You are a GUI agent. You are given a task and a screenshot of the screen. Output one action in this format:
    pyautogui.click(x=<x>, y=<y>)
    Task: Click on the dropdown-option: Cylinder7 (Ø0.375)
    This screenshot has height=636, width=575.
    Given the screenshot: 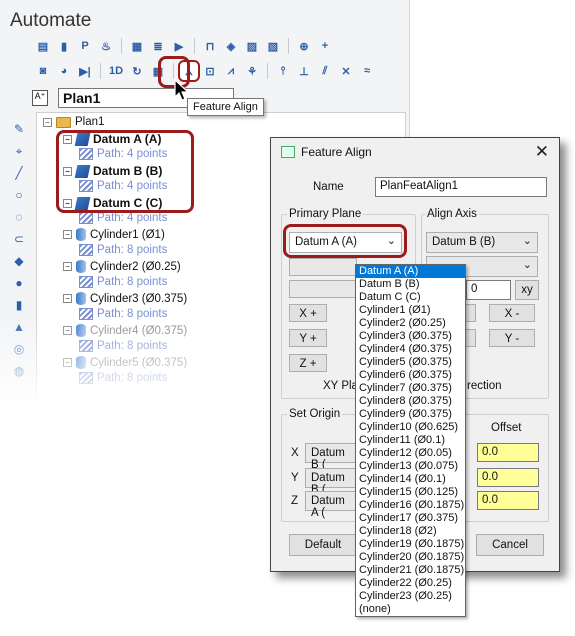 What is the action you would take?
    pyautogui.click(x=410, y=388)
    